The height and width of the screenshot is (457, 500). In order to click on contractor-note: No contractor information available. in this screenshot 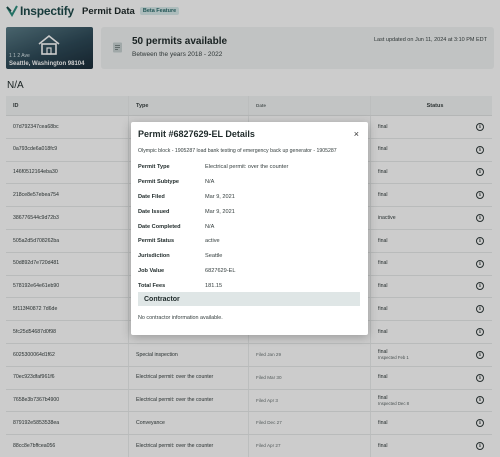, I will do `click(180, 318)`.